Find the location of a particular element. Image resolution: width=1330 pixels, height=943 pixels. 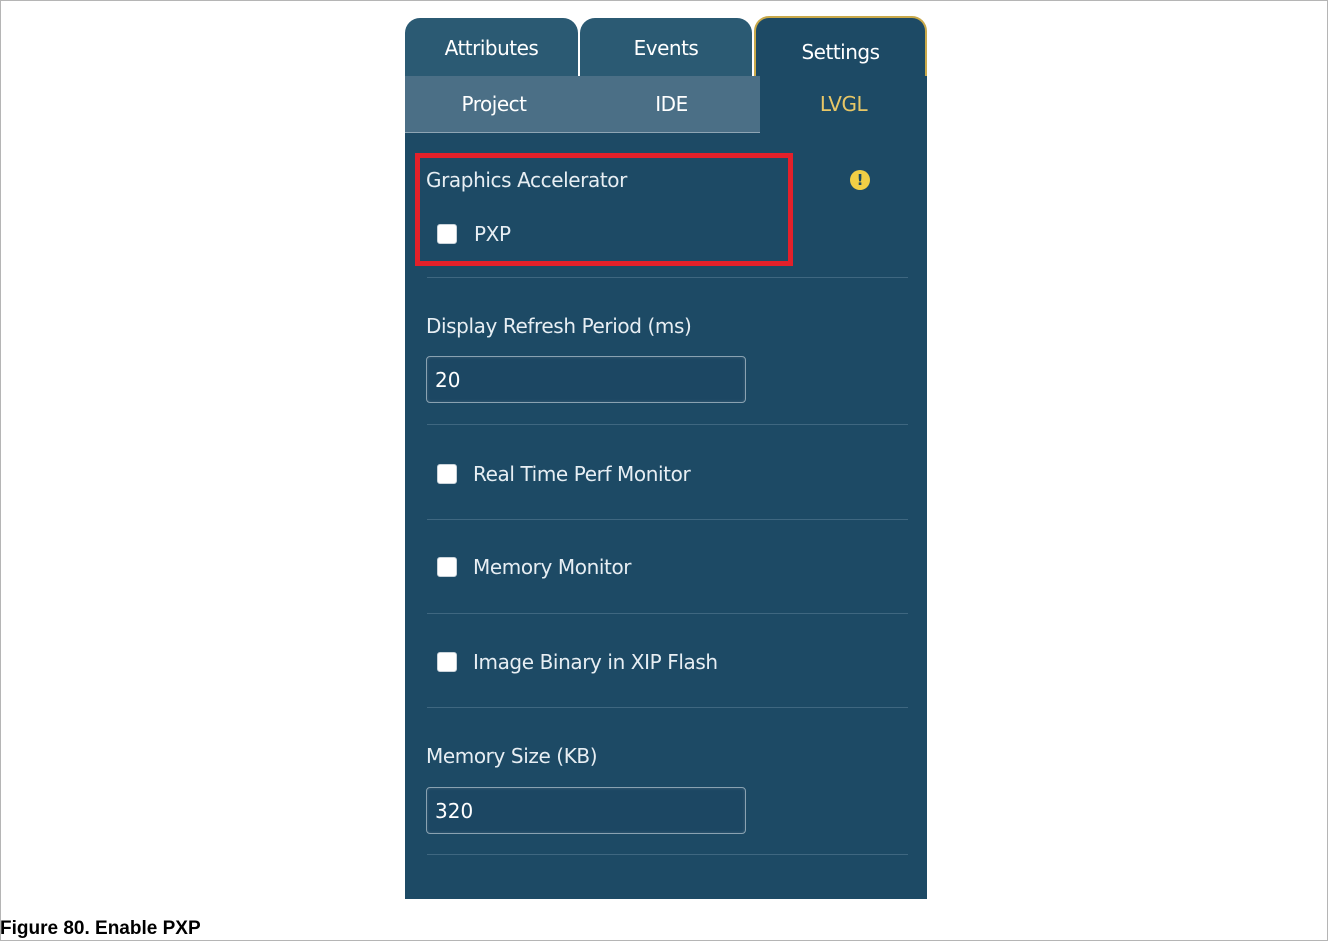

perf-monitor-checkbox is located at coordinates (447, 474).